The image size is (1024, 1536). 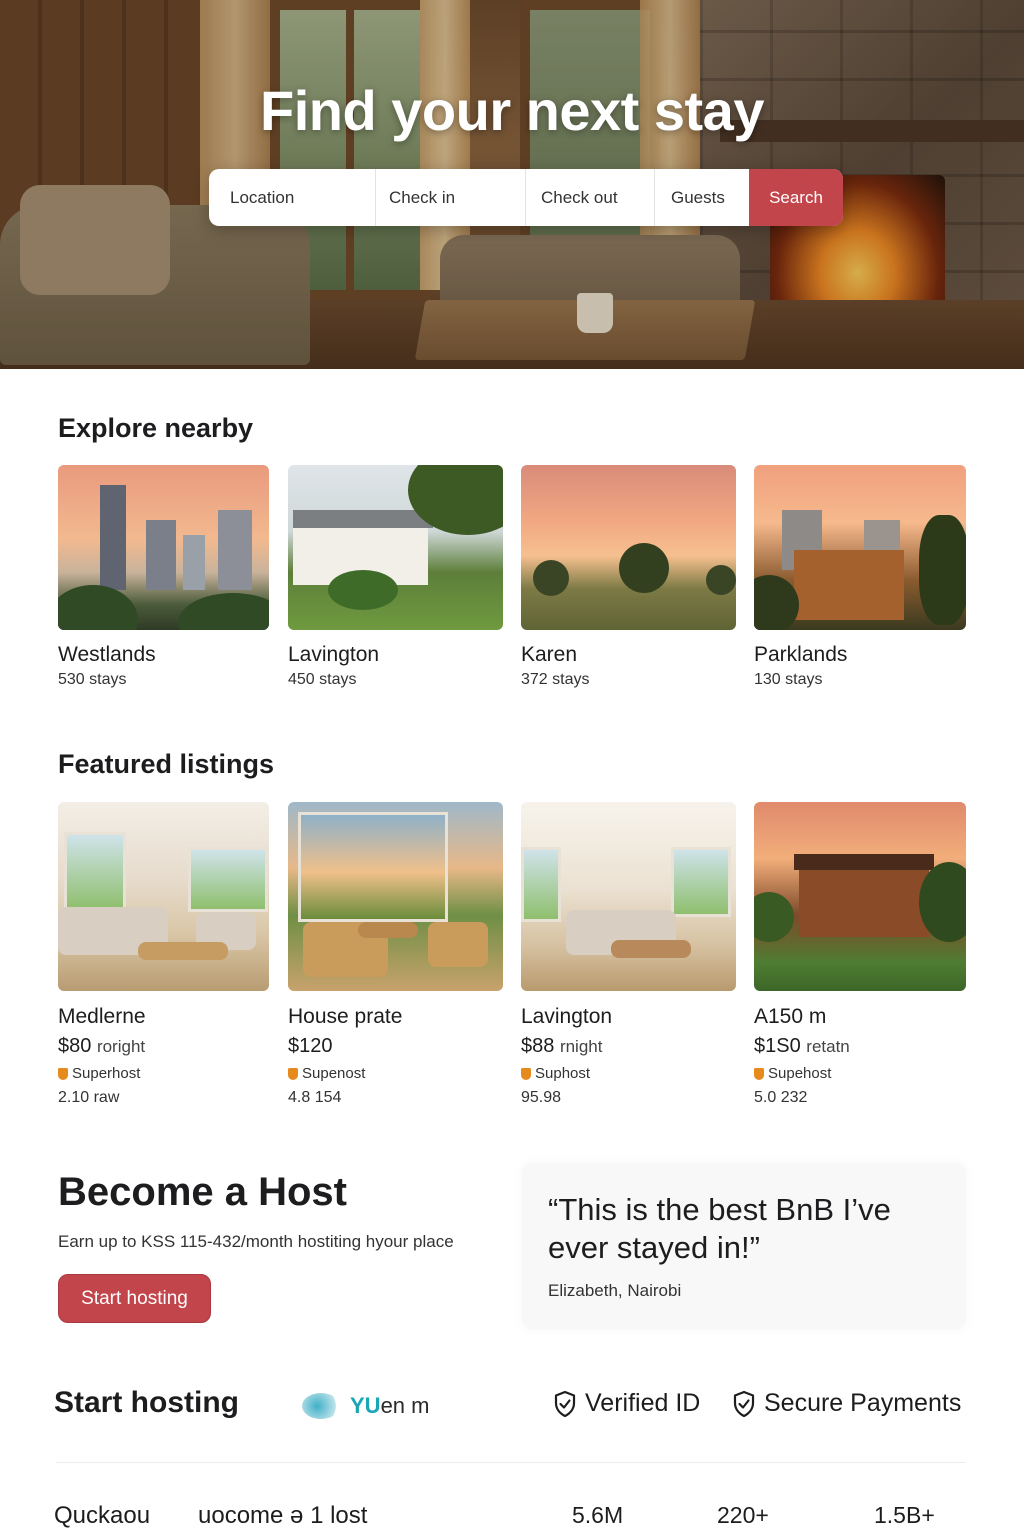 What do you see at coordinates (89, 1097) in the screenshot?
I see `listing-rating: 2.10 raw` at bounding box center [89, 1097].